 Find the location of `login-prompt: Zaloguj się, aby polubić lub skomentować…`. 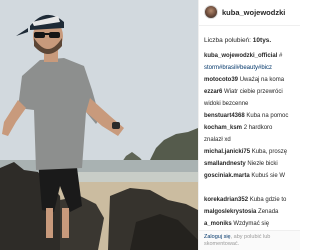

login-prompt: Zaloguj się, aby polubić lub skomentować… is located at coordinates (250, 241).